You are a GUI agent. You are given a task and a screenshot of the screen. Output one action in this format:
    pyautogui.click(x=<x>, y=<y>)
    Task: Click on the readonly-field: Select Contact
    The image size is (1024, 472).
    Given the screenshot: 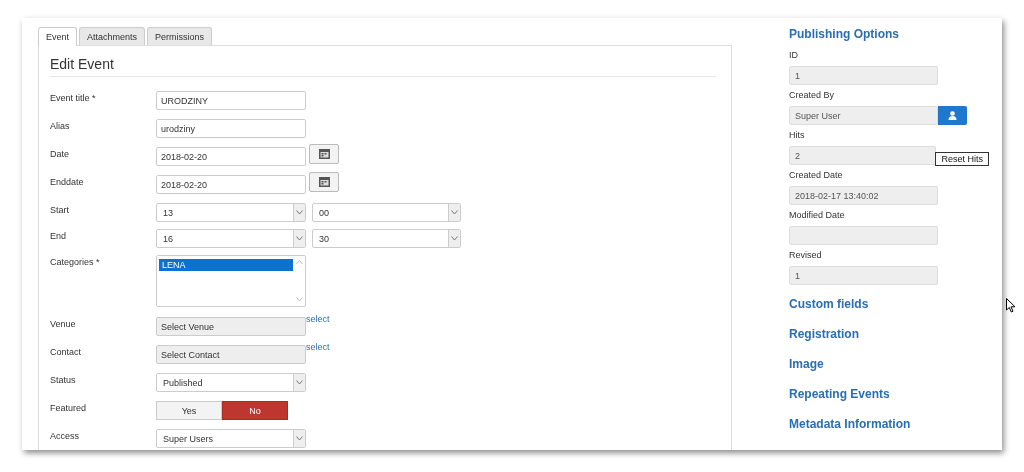 What is the action you would take?
    pyautogui.click(x=231, y=354)
    